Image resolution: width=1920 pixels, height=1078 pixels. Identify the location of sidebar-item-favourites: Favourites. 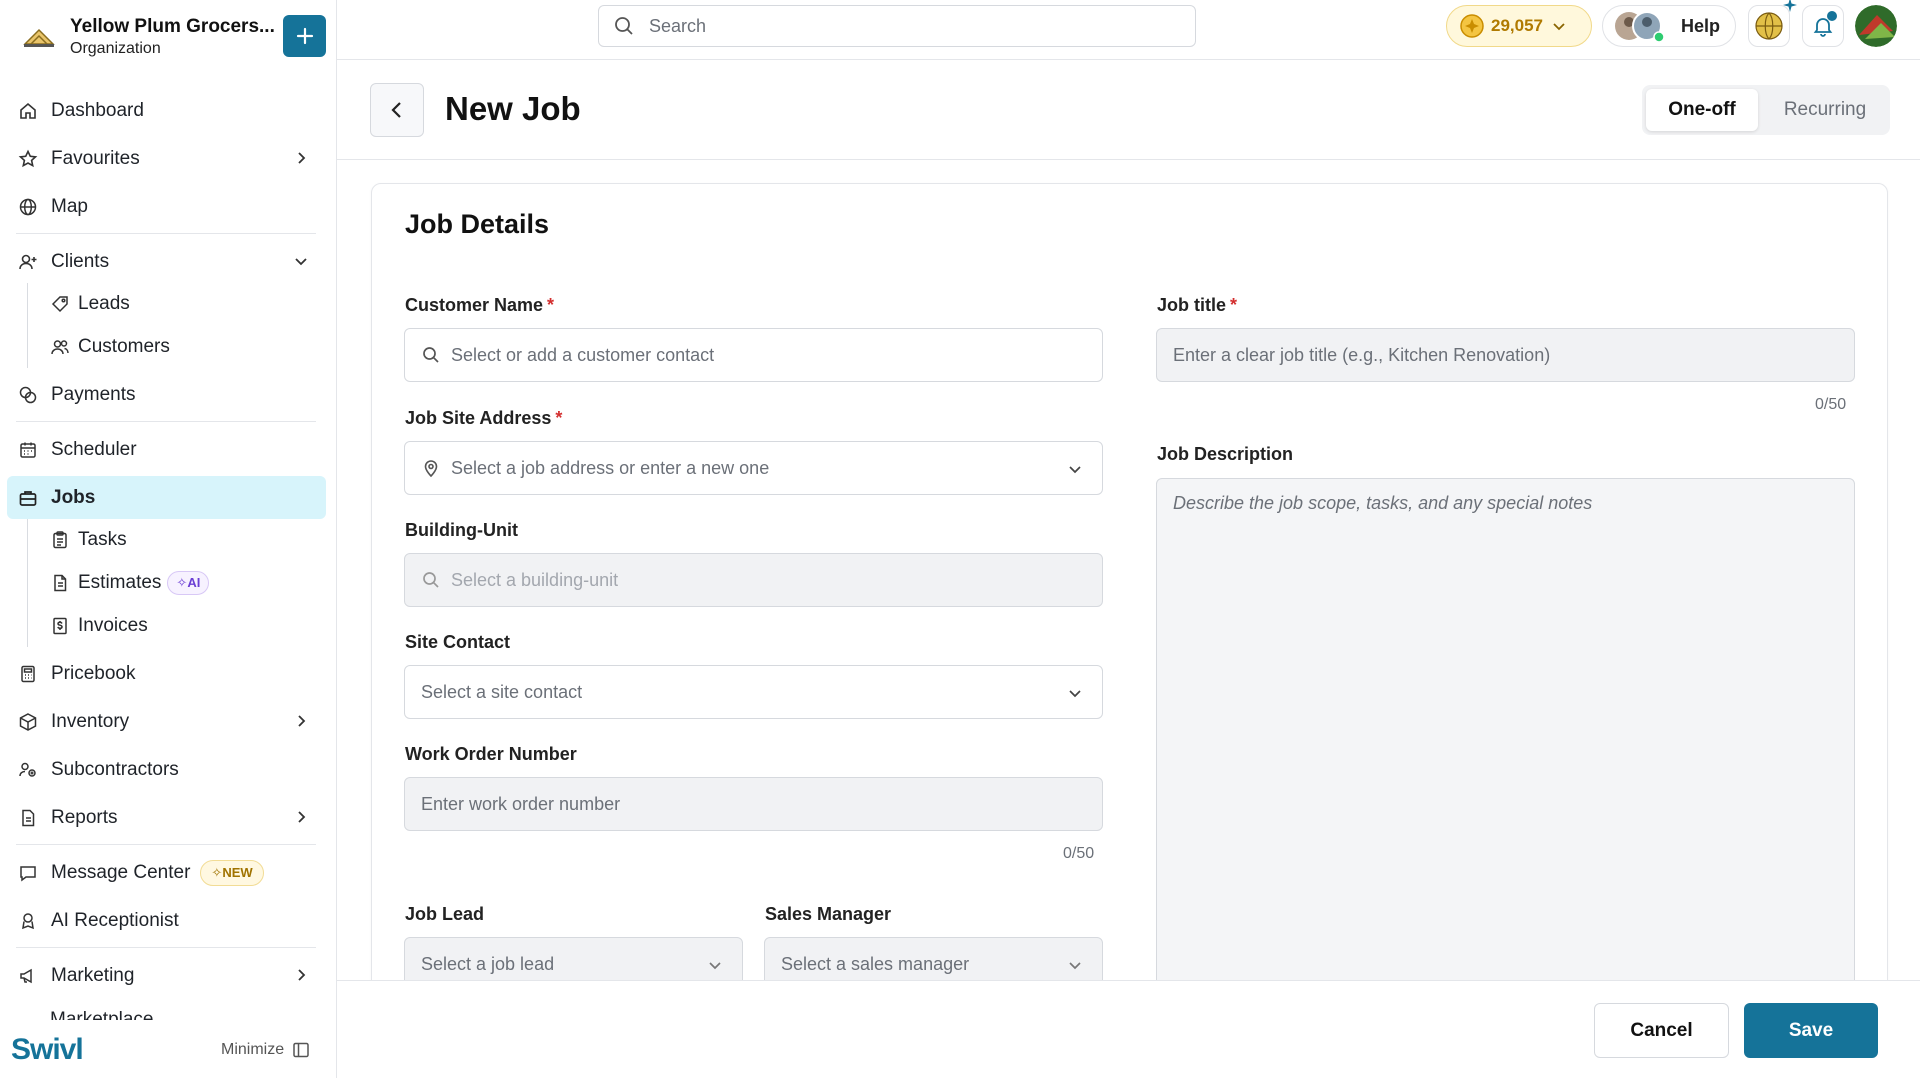
(166, 158).